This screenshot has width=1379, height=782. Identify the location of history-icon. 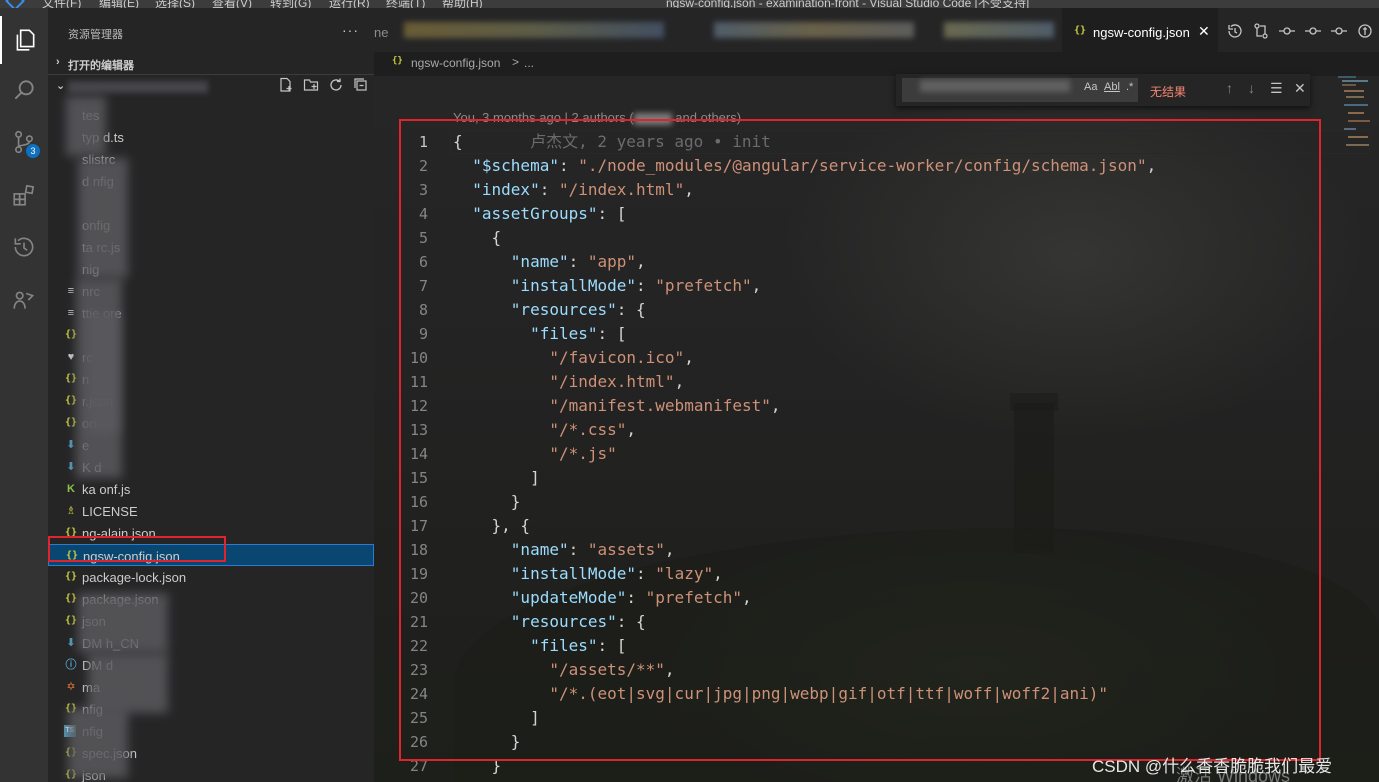
(24, 247).